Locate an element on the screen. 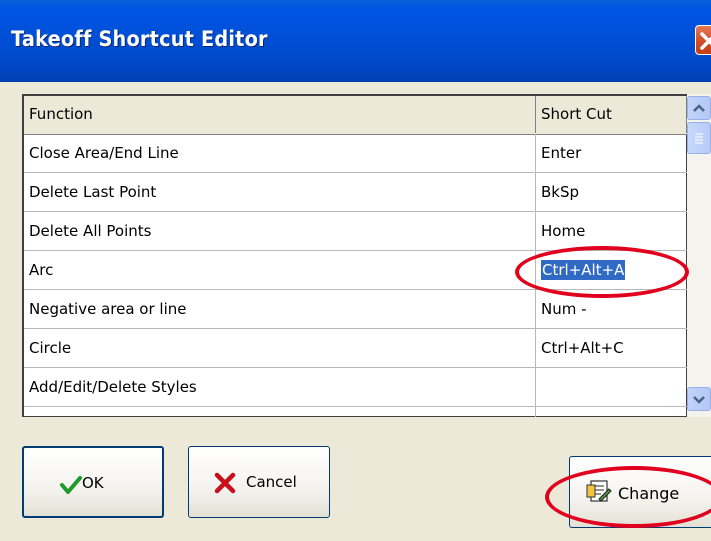 This screenshot has width=711, height=541. close-button is located at coordinates (703, 40).